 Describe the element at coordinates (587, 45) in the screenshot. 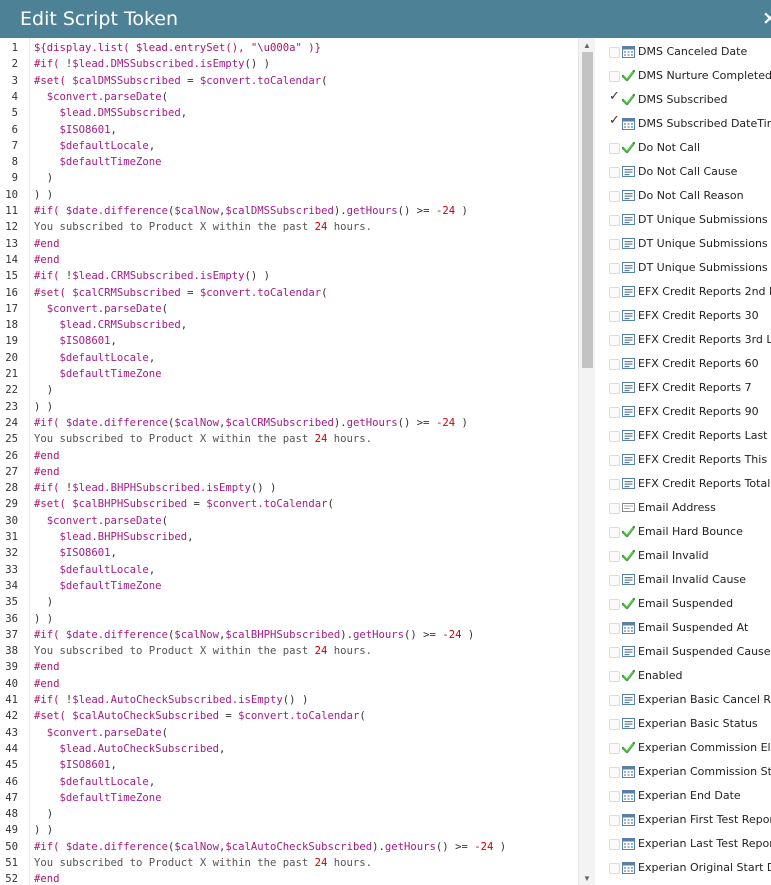

I see `scroll-up-arrow-icon: ▲` at that location.